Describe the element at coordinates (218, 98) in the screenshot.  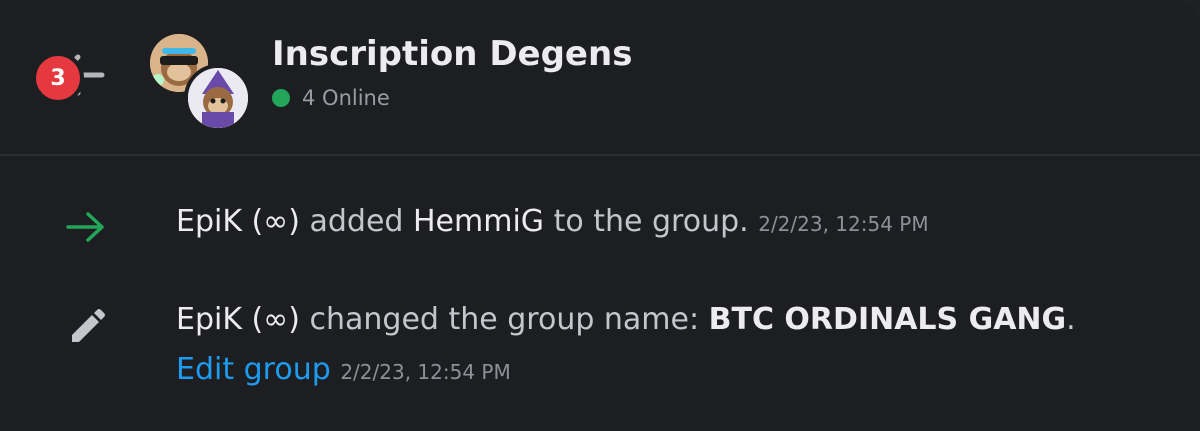
I see `group-avatar-secondary` at that location.